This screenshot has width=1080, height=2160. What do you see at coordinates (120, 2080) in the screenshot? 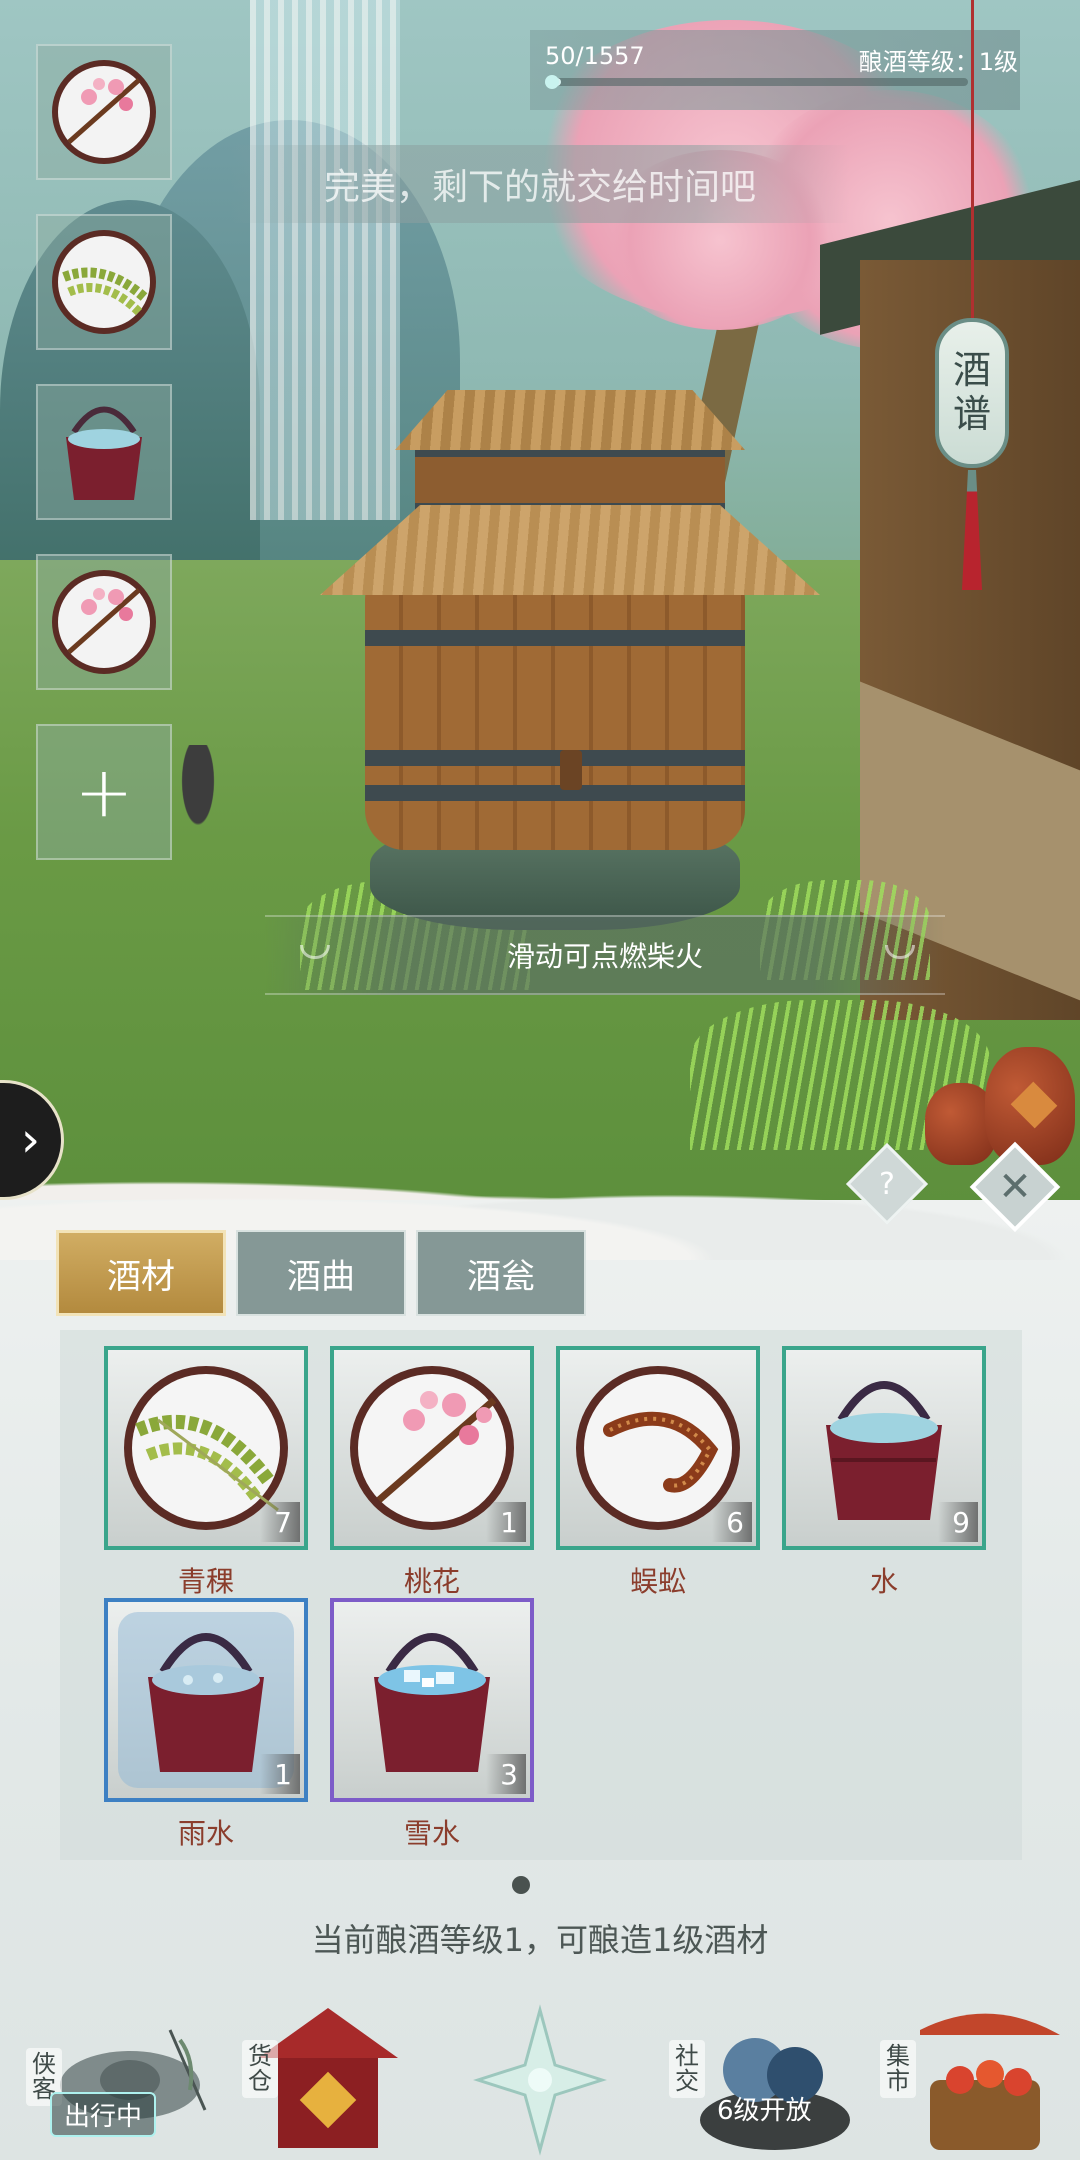
I see `nav-heroes: 侠客 出行中` at bounding box center [120, 2080].